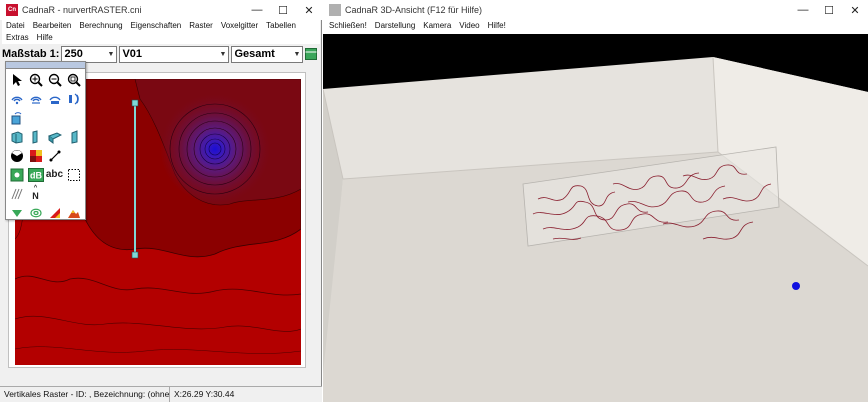 This screenshot has height=402, width=868. I want to click on app-logo-icon: Cn, so click(12, 10).